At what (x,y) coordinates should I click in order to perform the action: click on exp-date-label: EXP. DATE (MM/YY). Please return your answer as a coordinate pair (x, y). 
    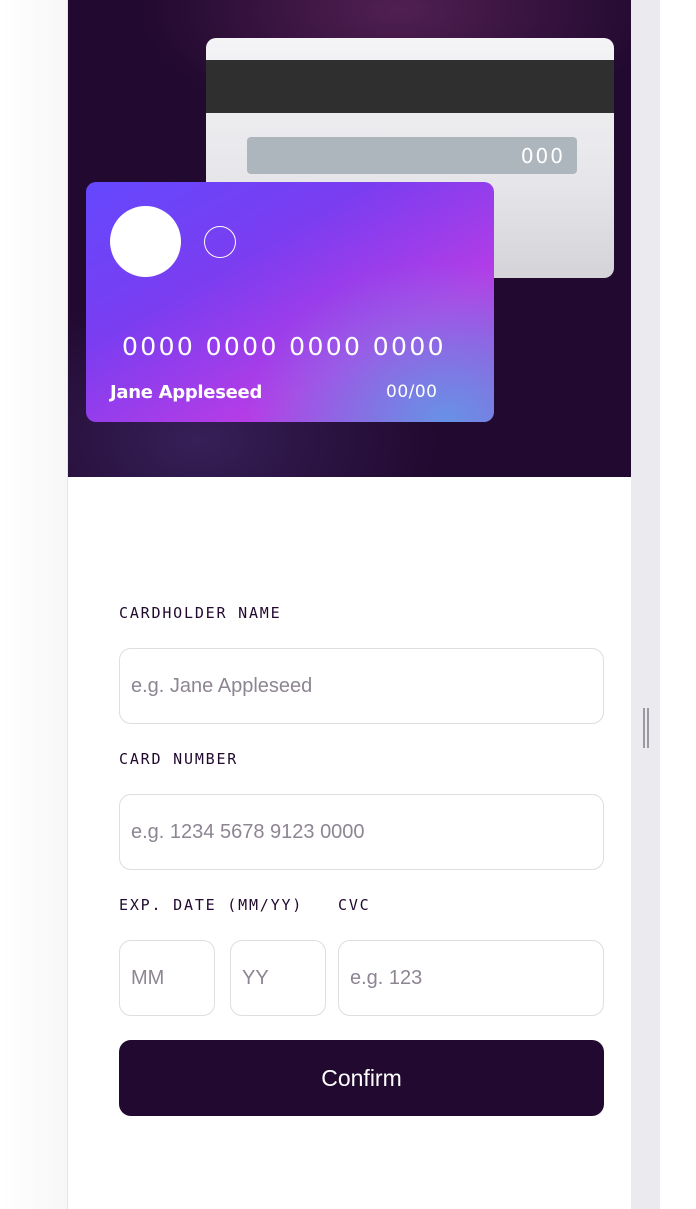
    Looking at the image, I should click on (211, 905).